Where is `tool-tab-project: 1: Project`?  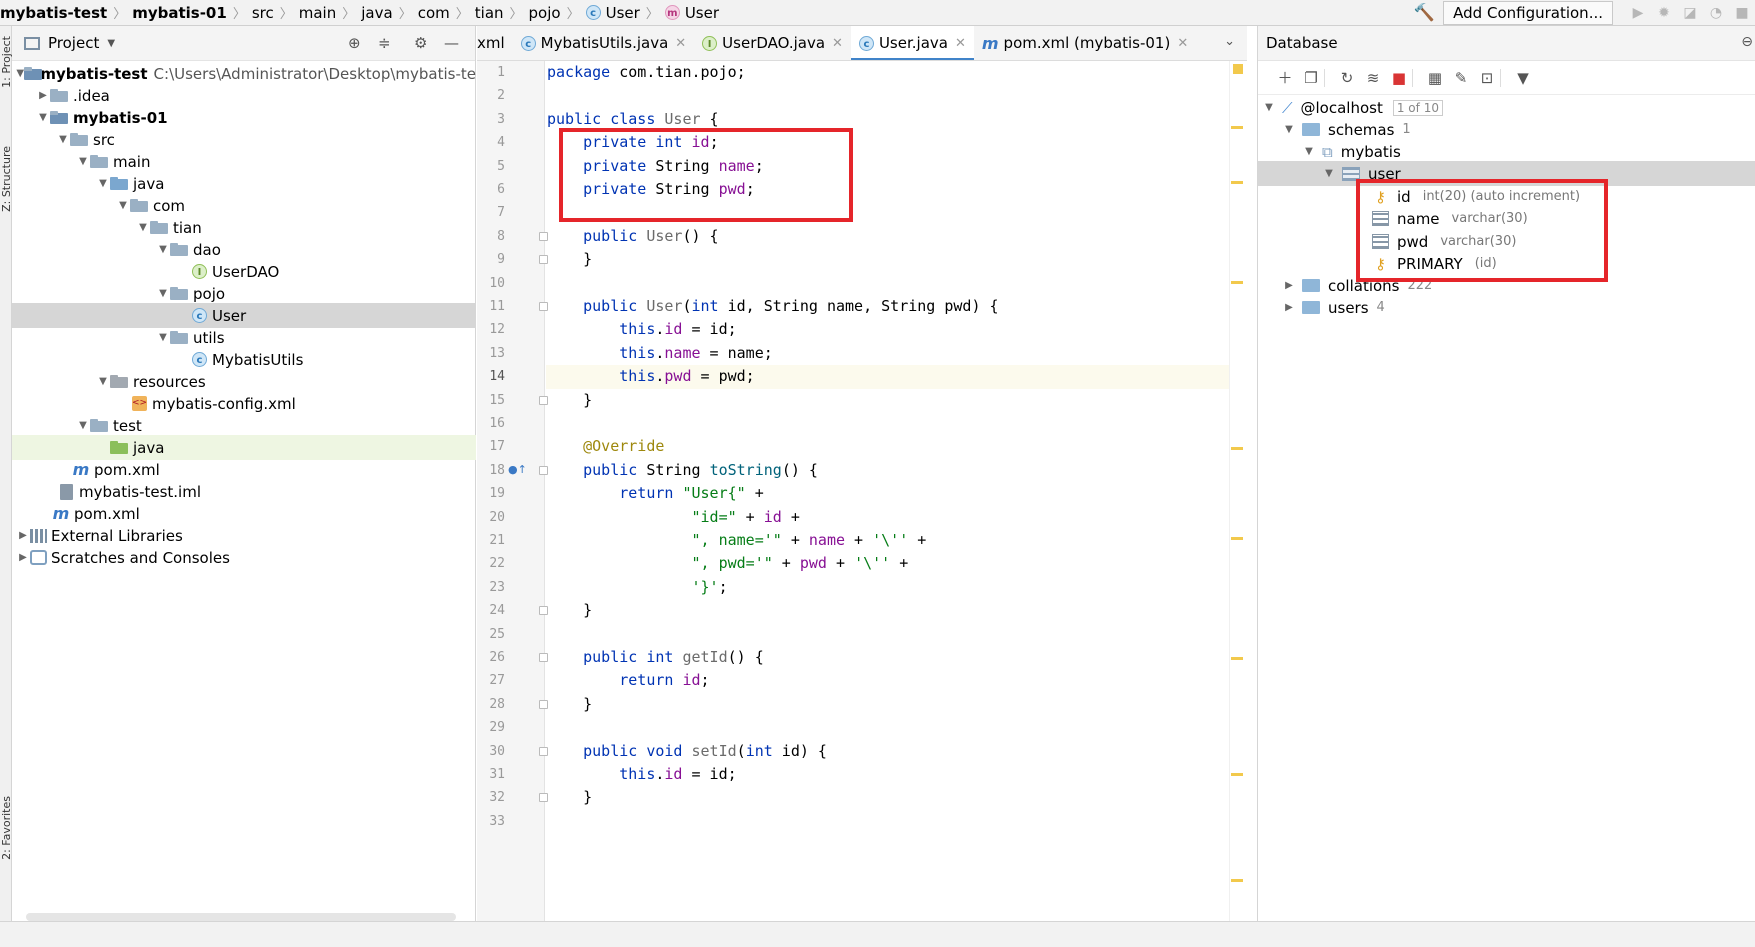 tool-tab-project: 1: Project is located at coordinates (6, 62).